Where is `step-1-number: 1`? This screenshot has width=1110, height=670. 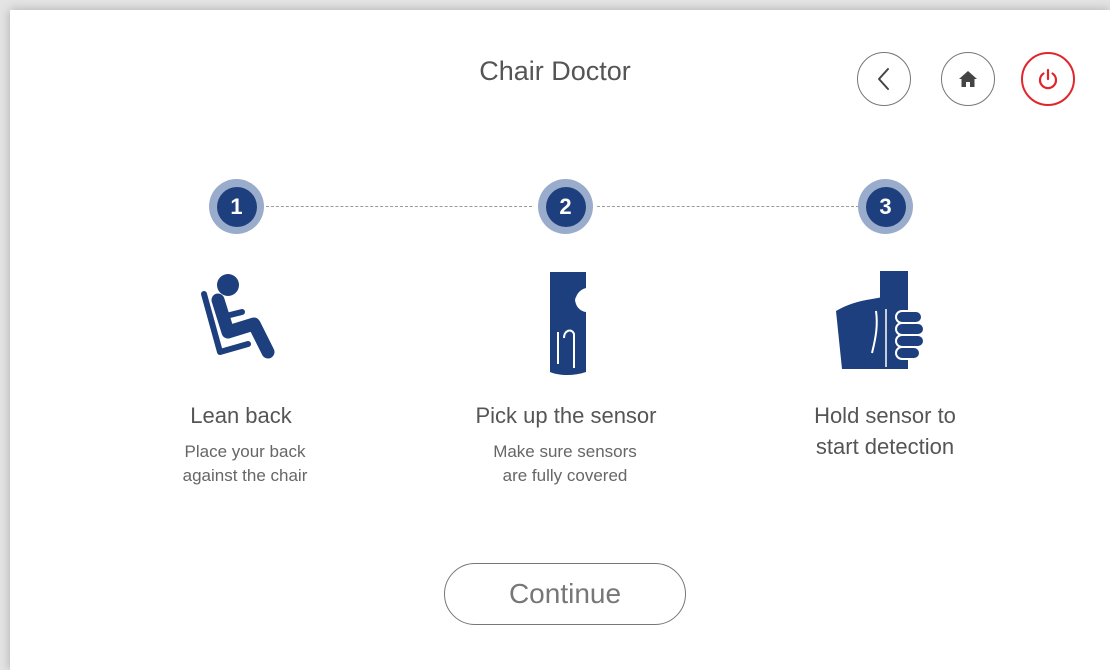
step-1-number: 1 is located at coordinates (236, 206).